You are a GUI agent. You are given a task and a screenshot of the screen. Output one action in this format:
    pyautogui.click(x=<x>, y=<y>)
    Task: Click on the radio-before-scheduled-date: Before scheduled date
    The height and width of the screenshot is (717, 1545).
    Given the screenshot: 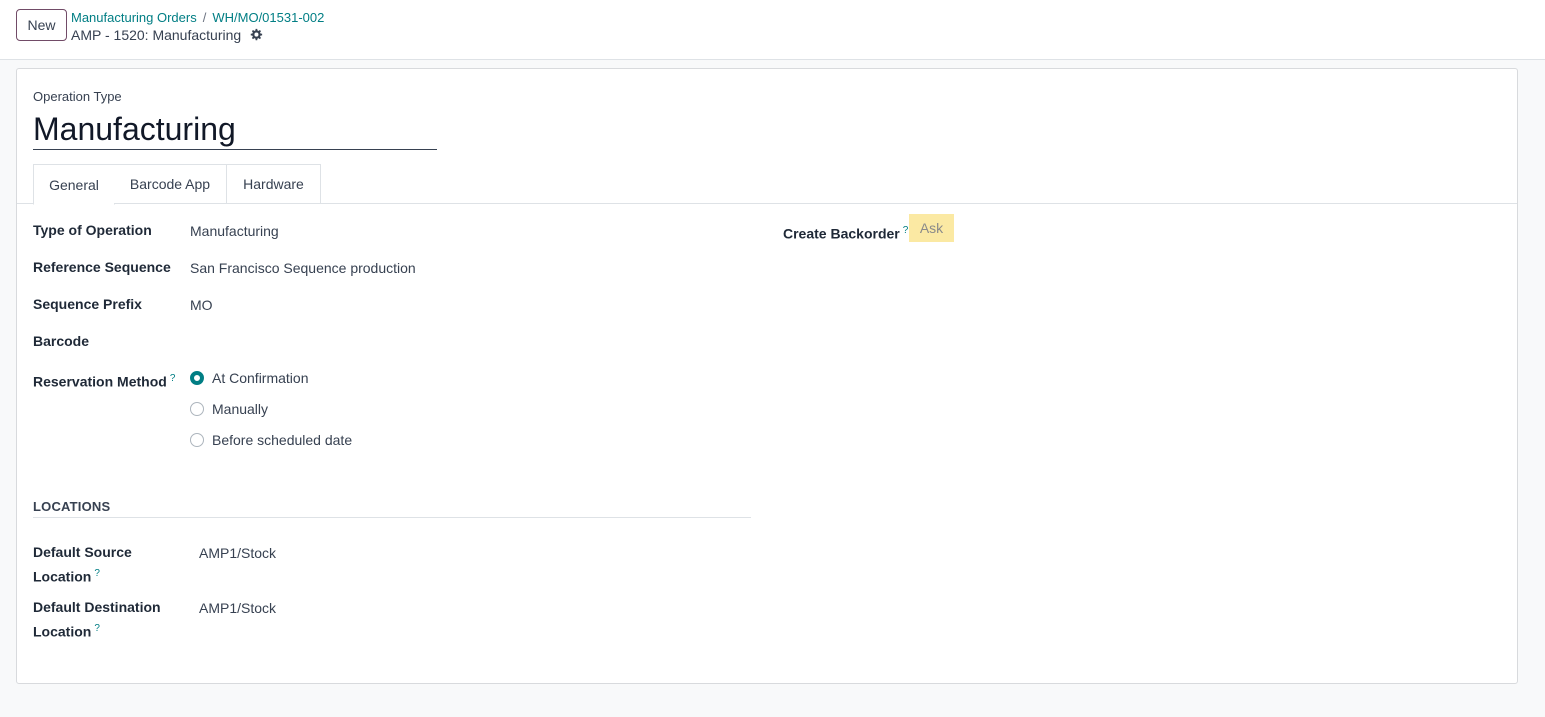 What is the action you would take?
    pyautogui.click(x=271, y=440)
    